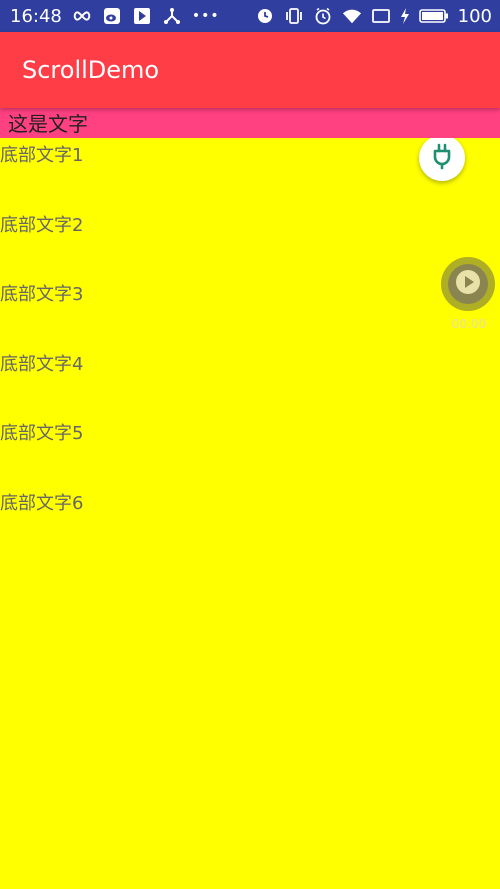 Image resolution: width=500 pixels, height=889 pixels. I want to click on charging-icon, so click(405, 16).